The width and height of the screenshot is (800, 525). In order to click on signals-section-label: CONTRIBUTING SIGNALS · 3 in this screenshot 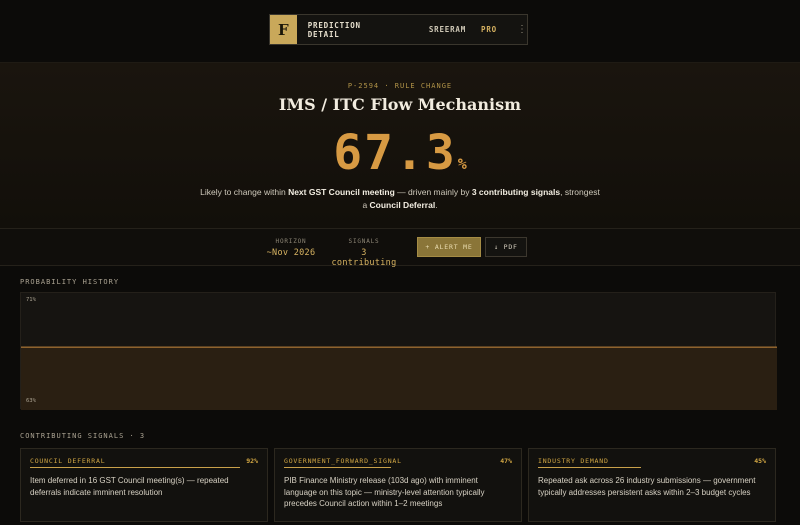, I will do `click(83, 436)`.